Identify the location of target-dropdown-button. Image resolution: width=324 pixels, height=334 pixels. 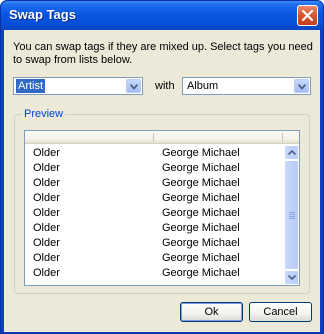
(301, 86).